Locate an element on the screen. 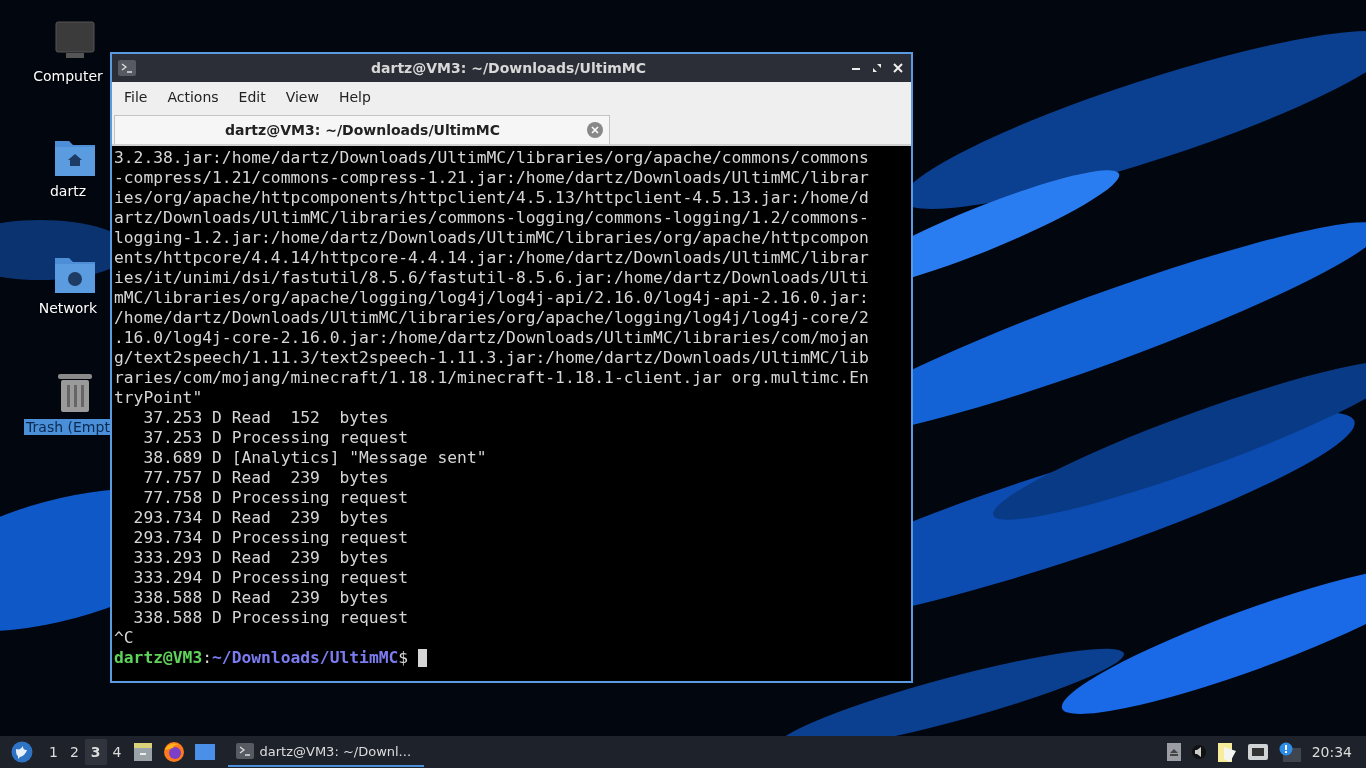 Image resolution: width=1366 pixels, height=768 pixels. terminal-line: artz/Downloads/UltimMC/libraries/commons-logging/commons-logging/1.2/commons- is located at coordinates (492, 218).